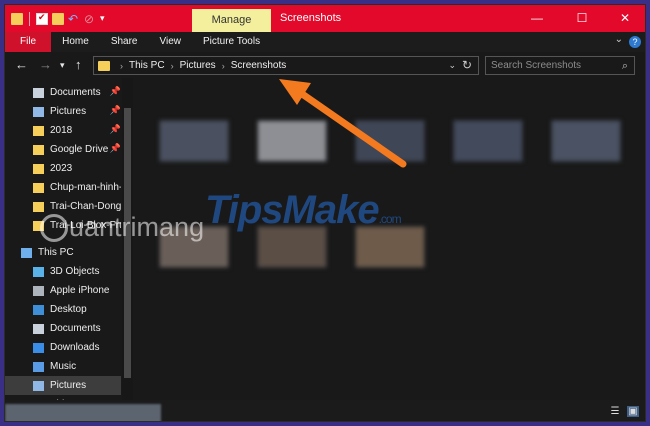 The image size is (650, 426). Describe the element at coordinates (349, 126) in the screenshot. I see `arrow-shaft` at that location.